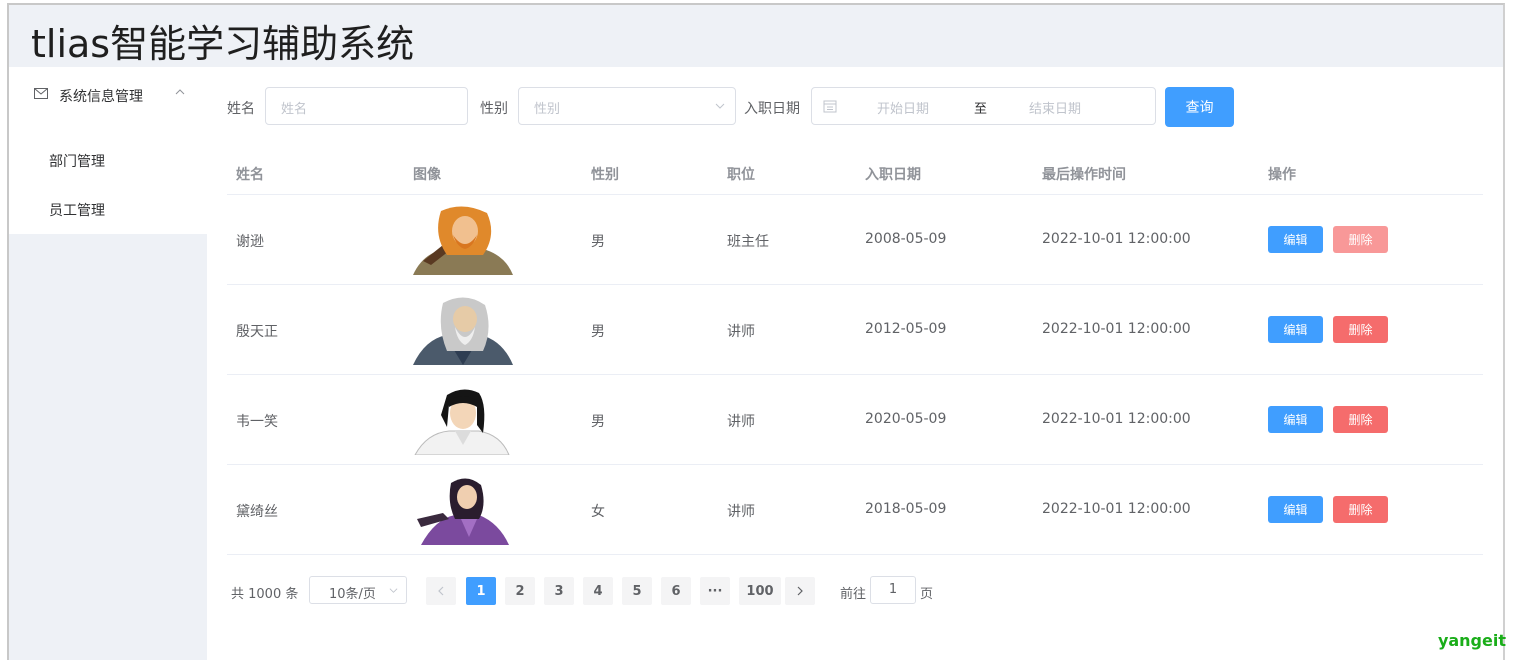 This screenshot has height=660, width=1518. What do you see at coordinates (748, 242) in the screenshot?
I see `cell-job: 班主任` at bounding box center [748, 242].